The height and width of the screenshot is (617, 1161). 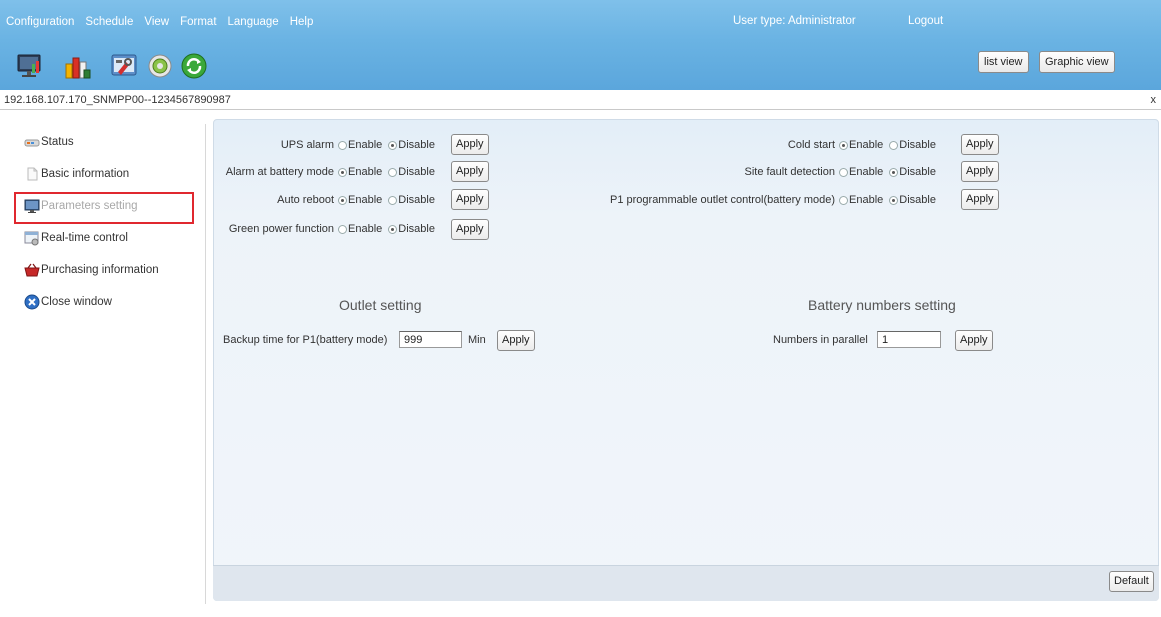 I want to click on menu-language: Language, so click(x=253, y=22).